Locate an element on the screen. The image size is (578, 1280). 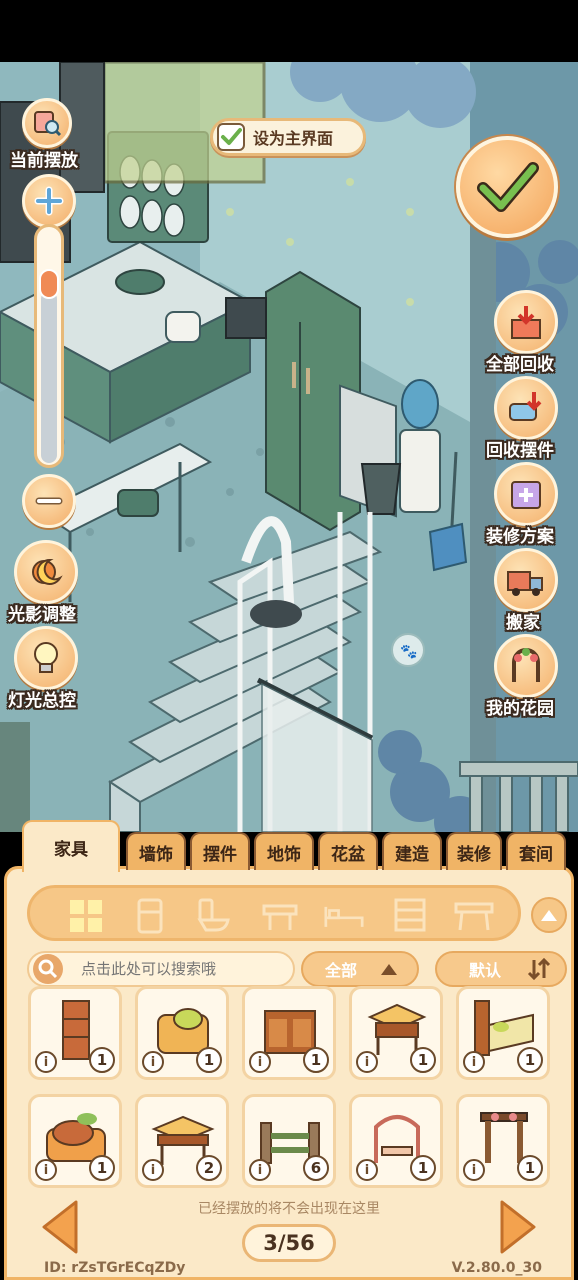
current-placement-button is located at coordinates (47, 123).